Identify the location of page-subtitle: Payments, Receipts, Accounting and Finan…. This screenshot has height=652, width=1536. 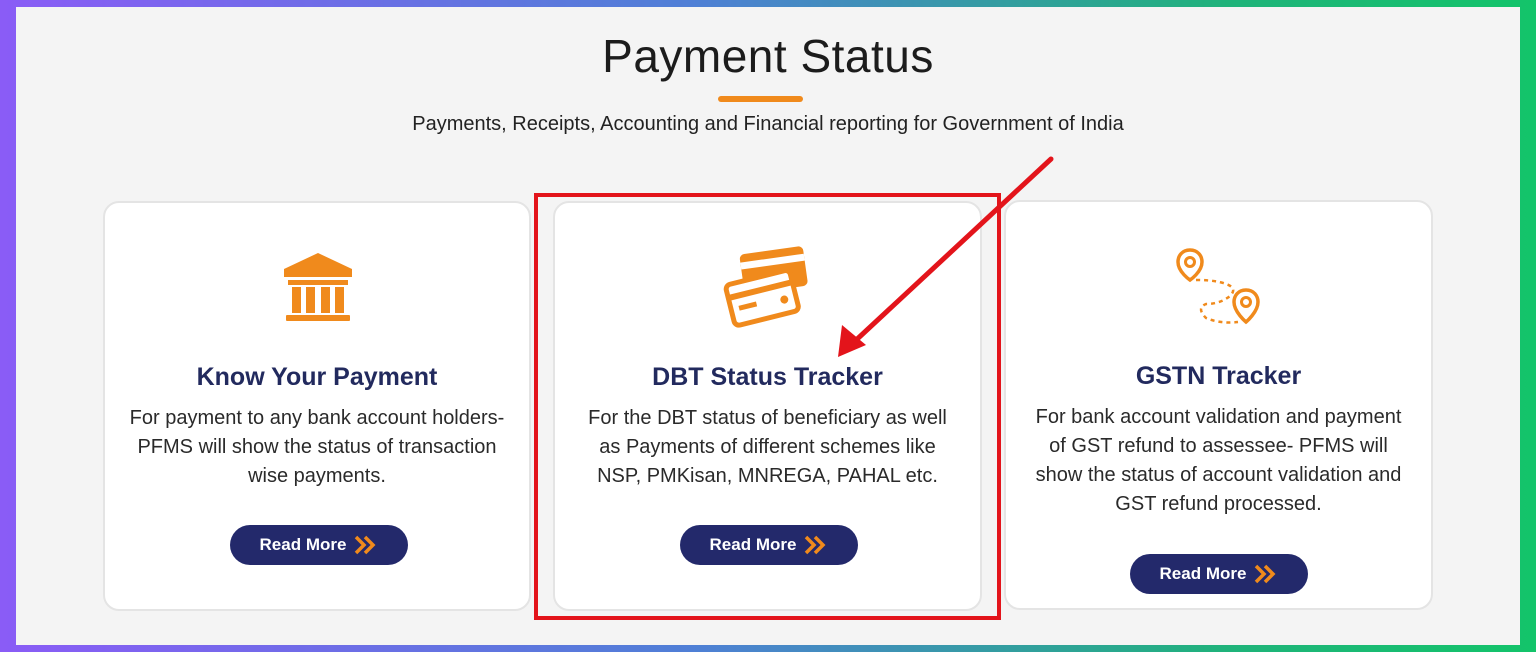
(768, 124).